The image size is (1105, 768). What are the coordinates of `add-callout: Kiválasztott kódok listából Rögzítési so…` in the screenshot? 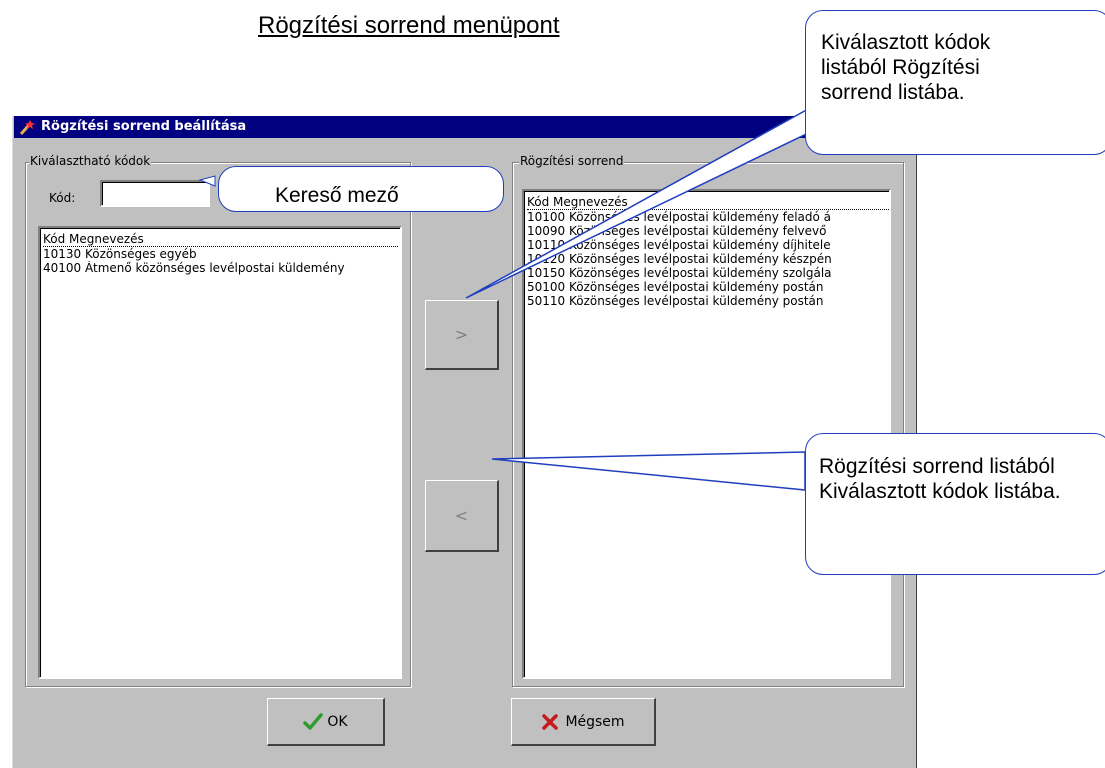 It's located at (955, 82).